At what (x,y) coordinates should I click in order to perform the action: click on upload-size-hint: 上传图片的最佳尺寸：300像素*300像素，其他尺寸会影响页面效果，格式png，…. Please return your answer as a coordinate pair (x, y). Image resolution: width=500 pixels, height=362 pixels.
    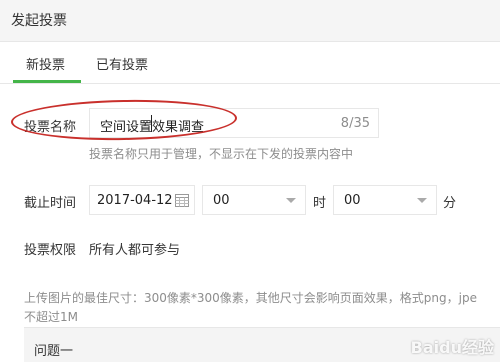
    Looking at the image, I should click on (250, 298).